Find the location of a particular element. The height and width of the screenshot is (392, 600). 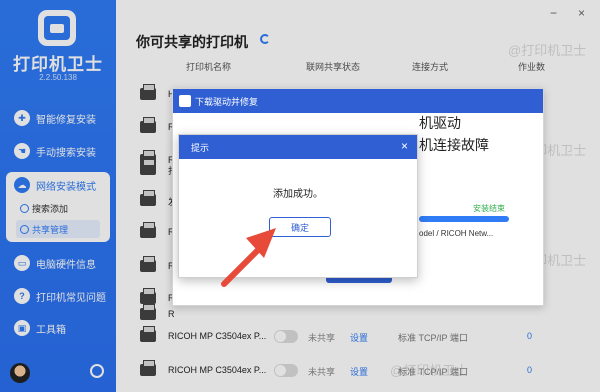

pointer-arrow-icon is located at coordinates (248, 257).